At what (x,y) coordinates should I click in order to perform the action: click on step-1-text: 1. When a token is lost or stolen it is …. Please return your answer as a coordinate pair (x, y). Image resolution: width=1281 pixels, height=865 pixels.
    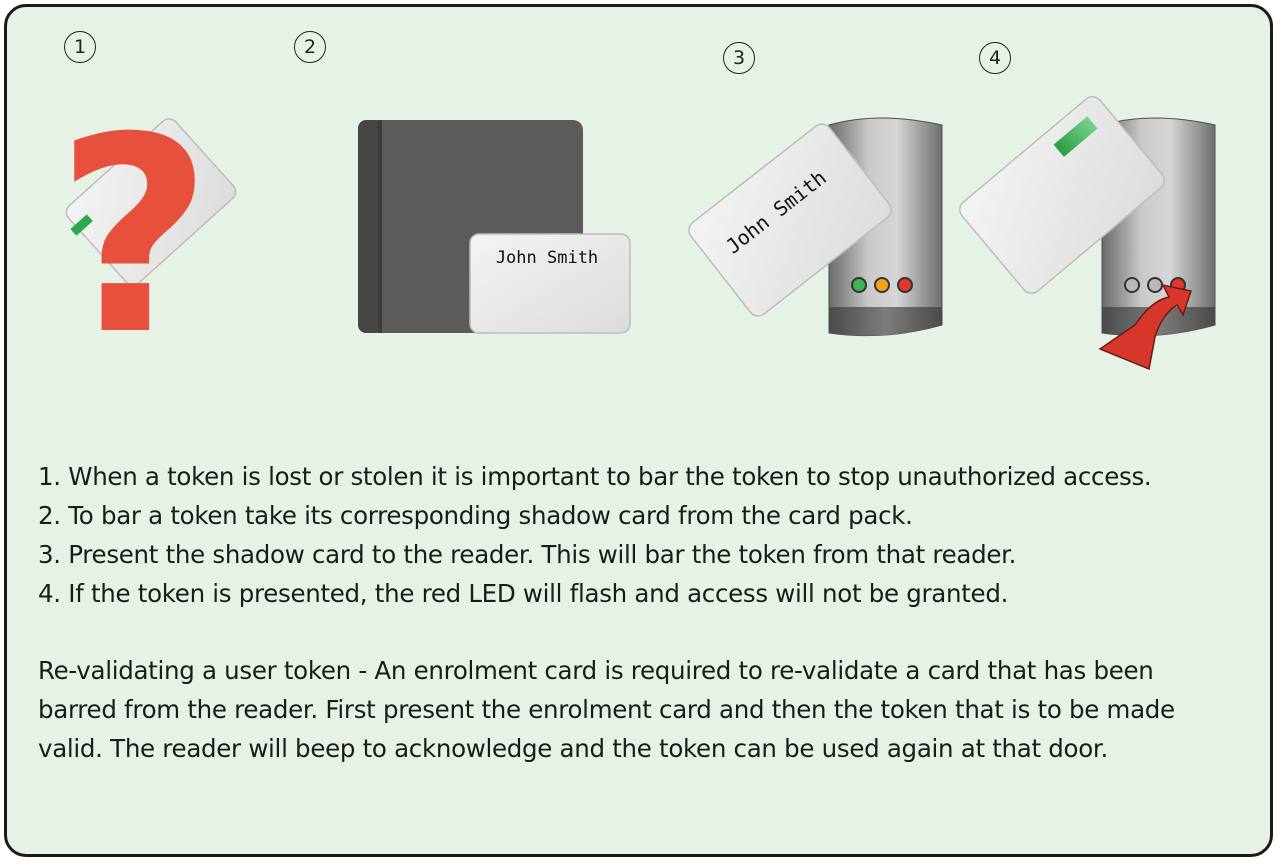
    Looking at the image, I should click on (595, 476).